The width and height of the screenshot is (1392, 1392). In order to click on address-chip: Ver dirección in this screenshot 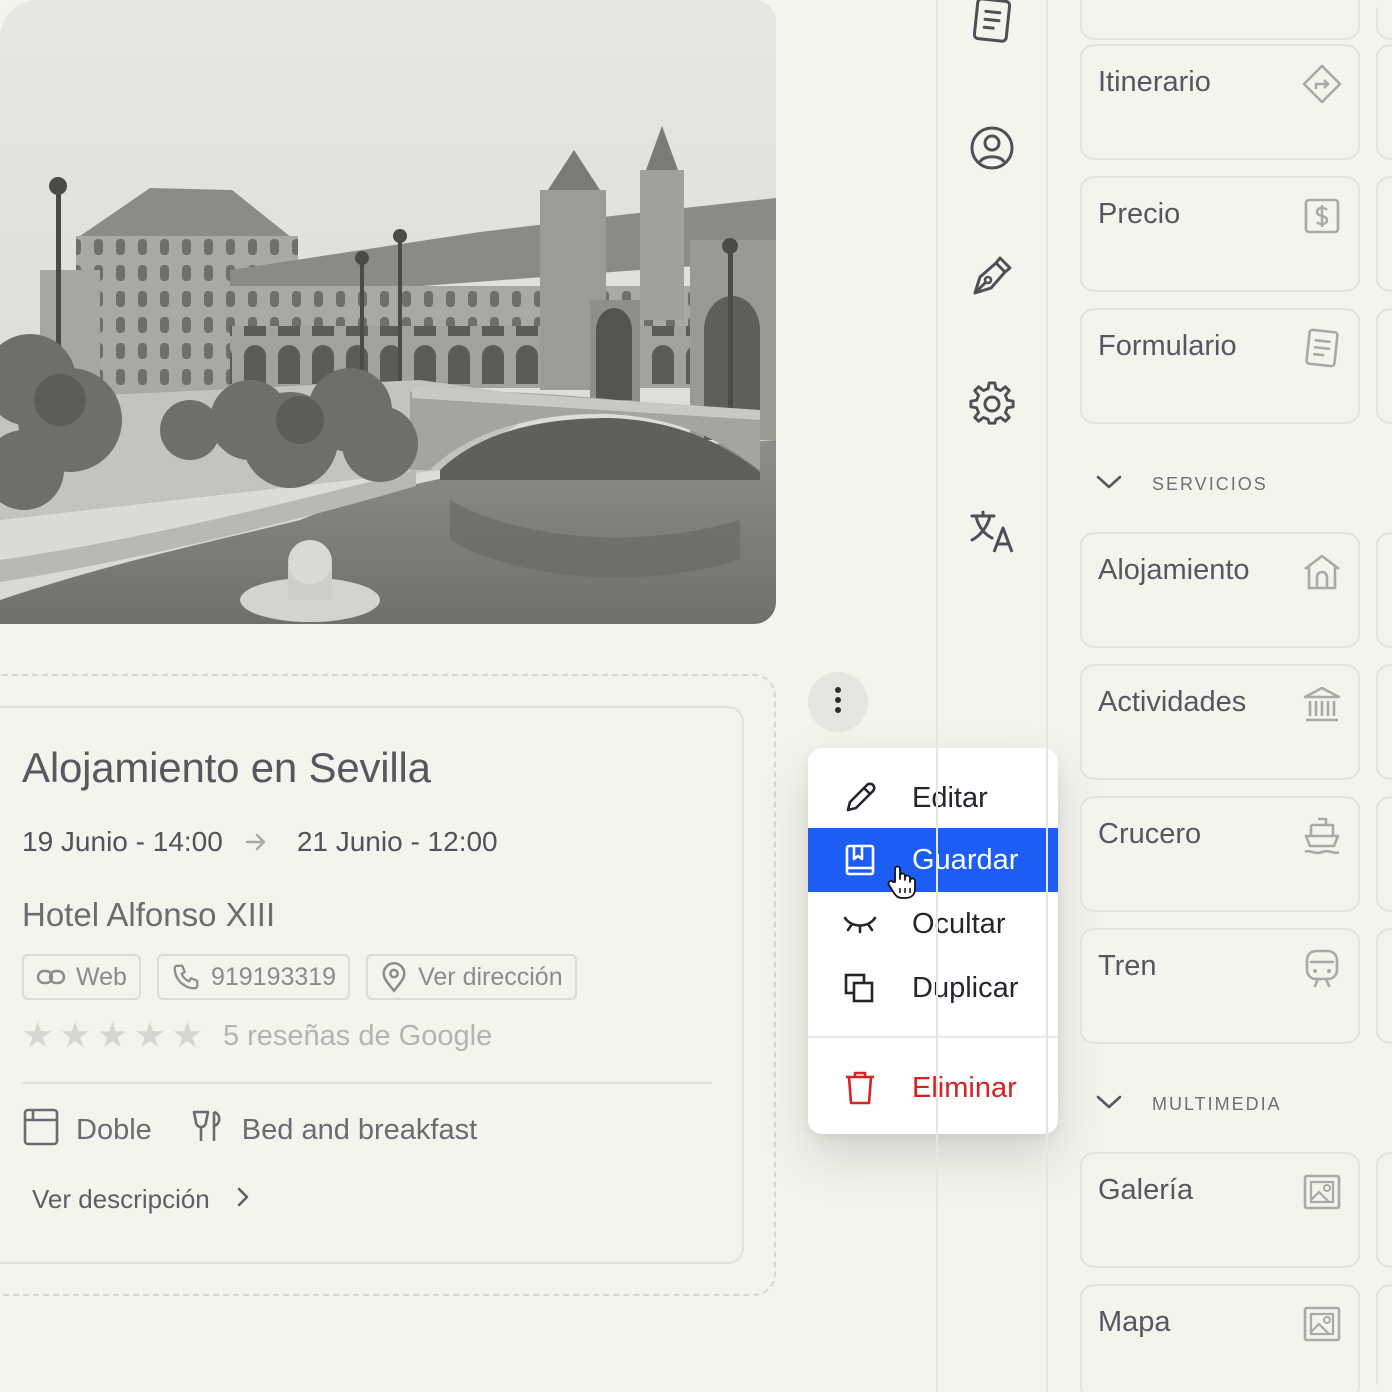, I will do `click(471, 977)`.